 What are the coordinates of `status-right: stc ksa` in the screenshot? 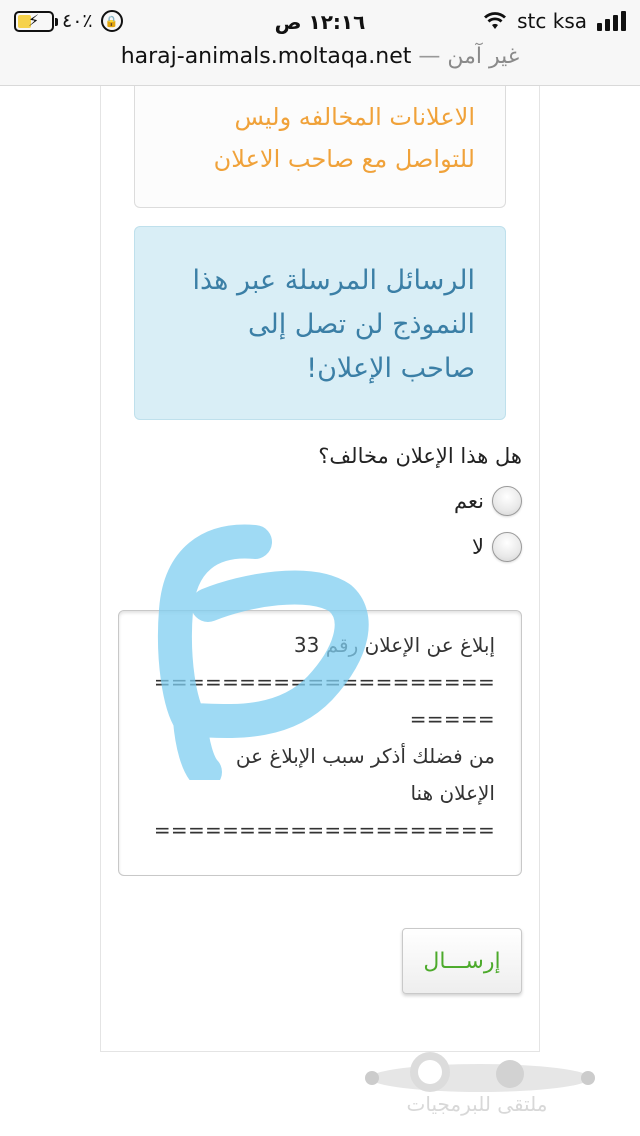 It's located at (554, 21).